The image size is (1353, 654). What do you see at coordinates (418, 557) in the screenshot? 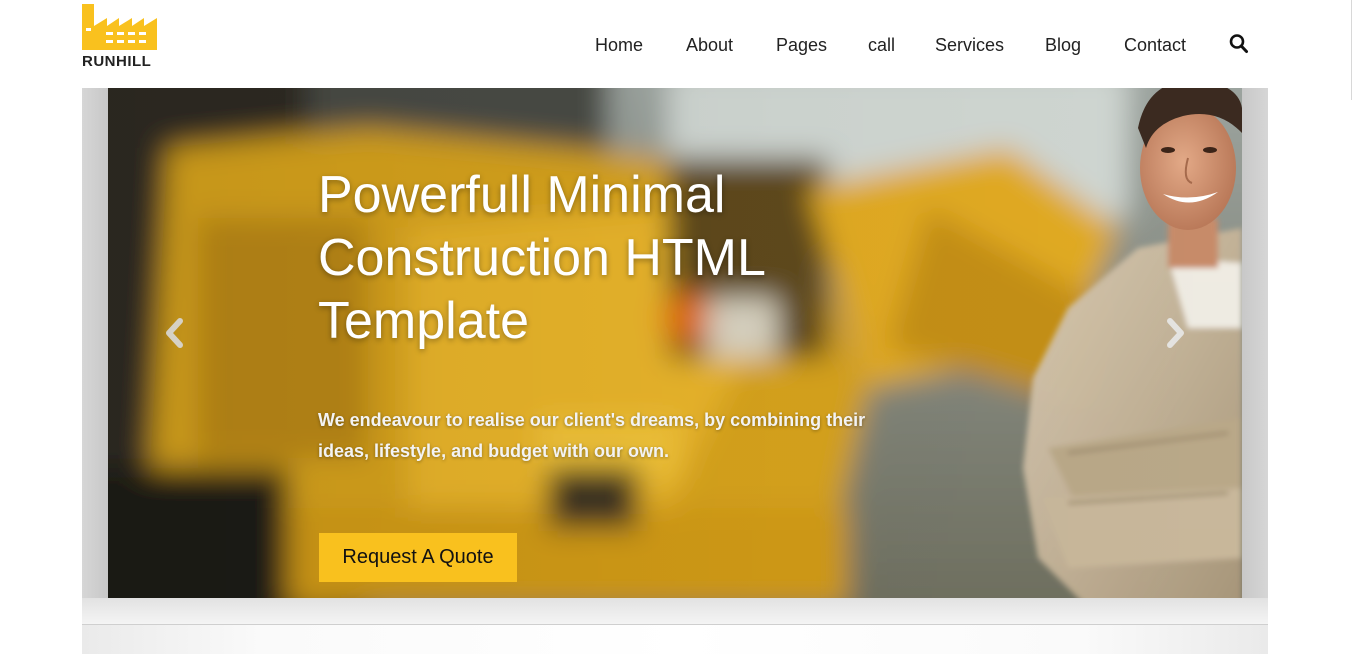
I see `request-quote-button: Request A Quote` at bounding box center [418, 557].